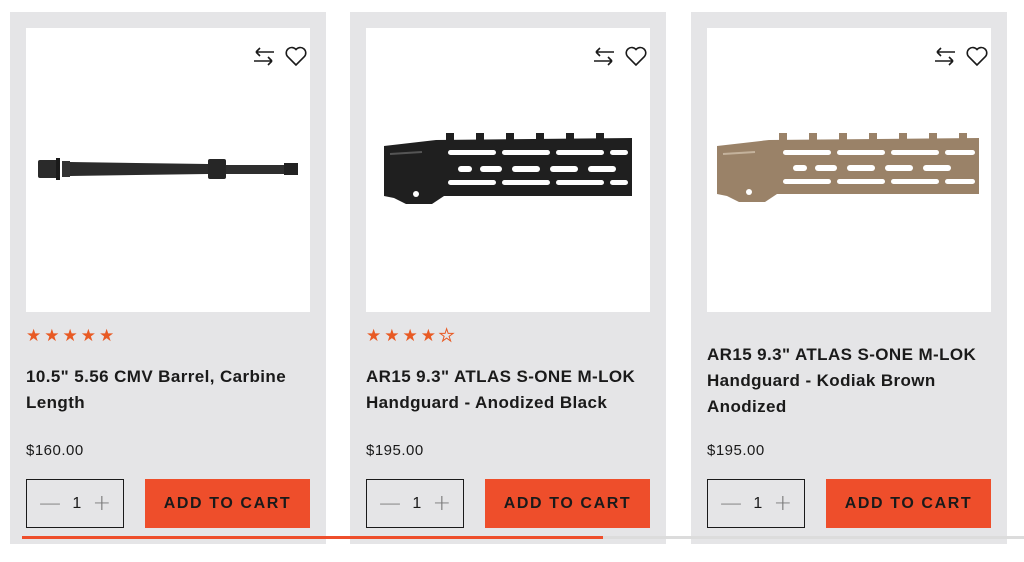  Describe the element at coordinates (166, 390) in the screenshot. I see `product-title: 10.5" 5.56 CMV Barrel, Carbine Length` at that location.